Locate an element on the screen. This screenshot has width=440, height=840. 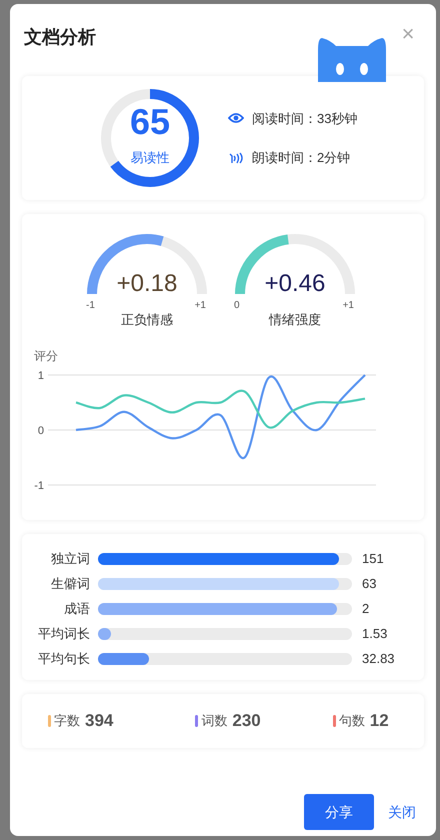
count-label: 句数 is located at coordinates (351, 721).